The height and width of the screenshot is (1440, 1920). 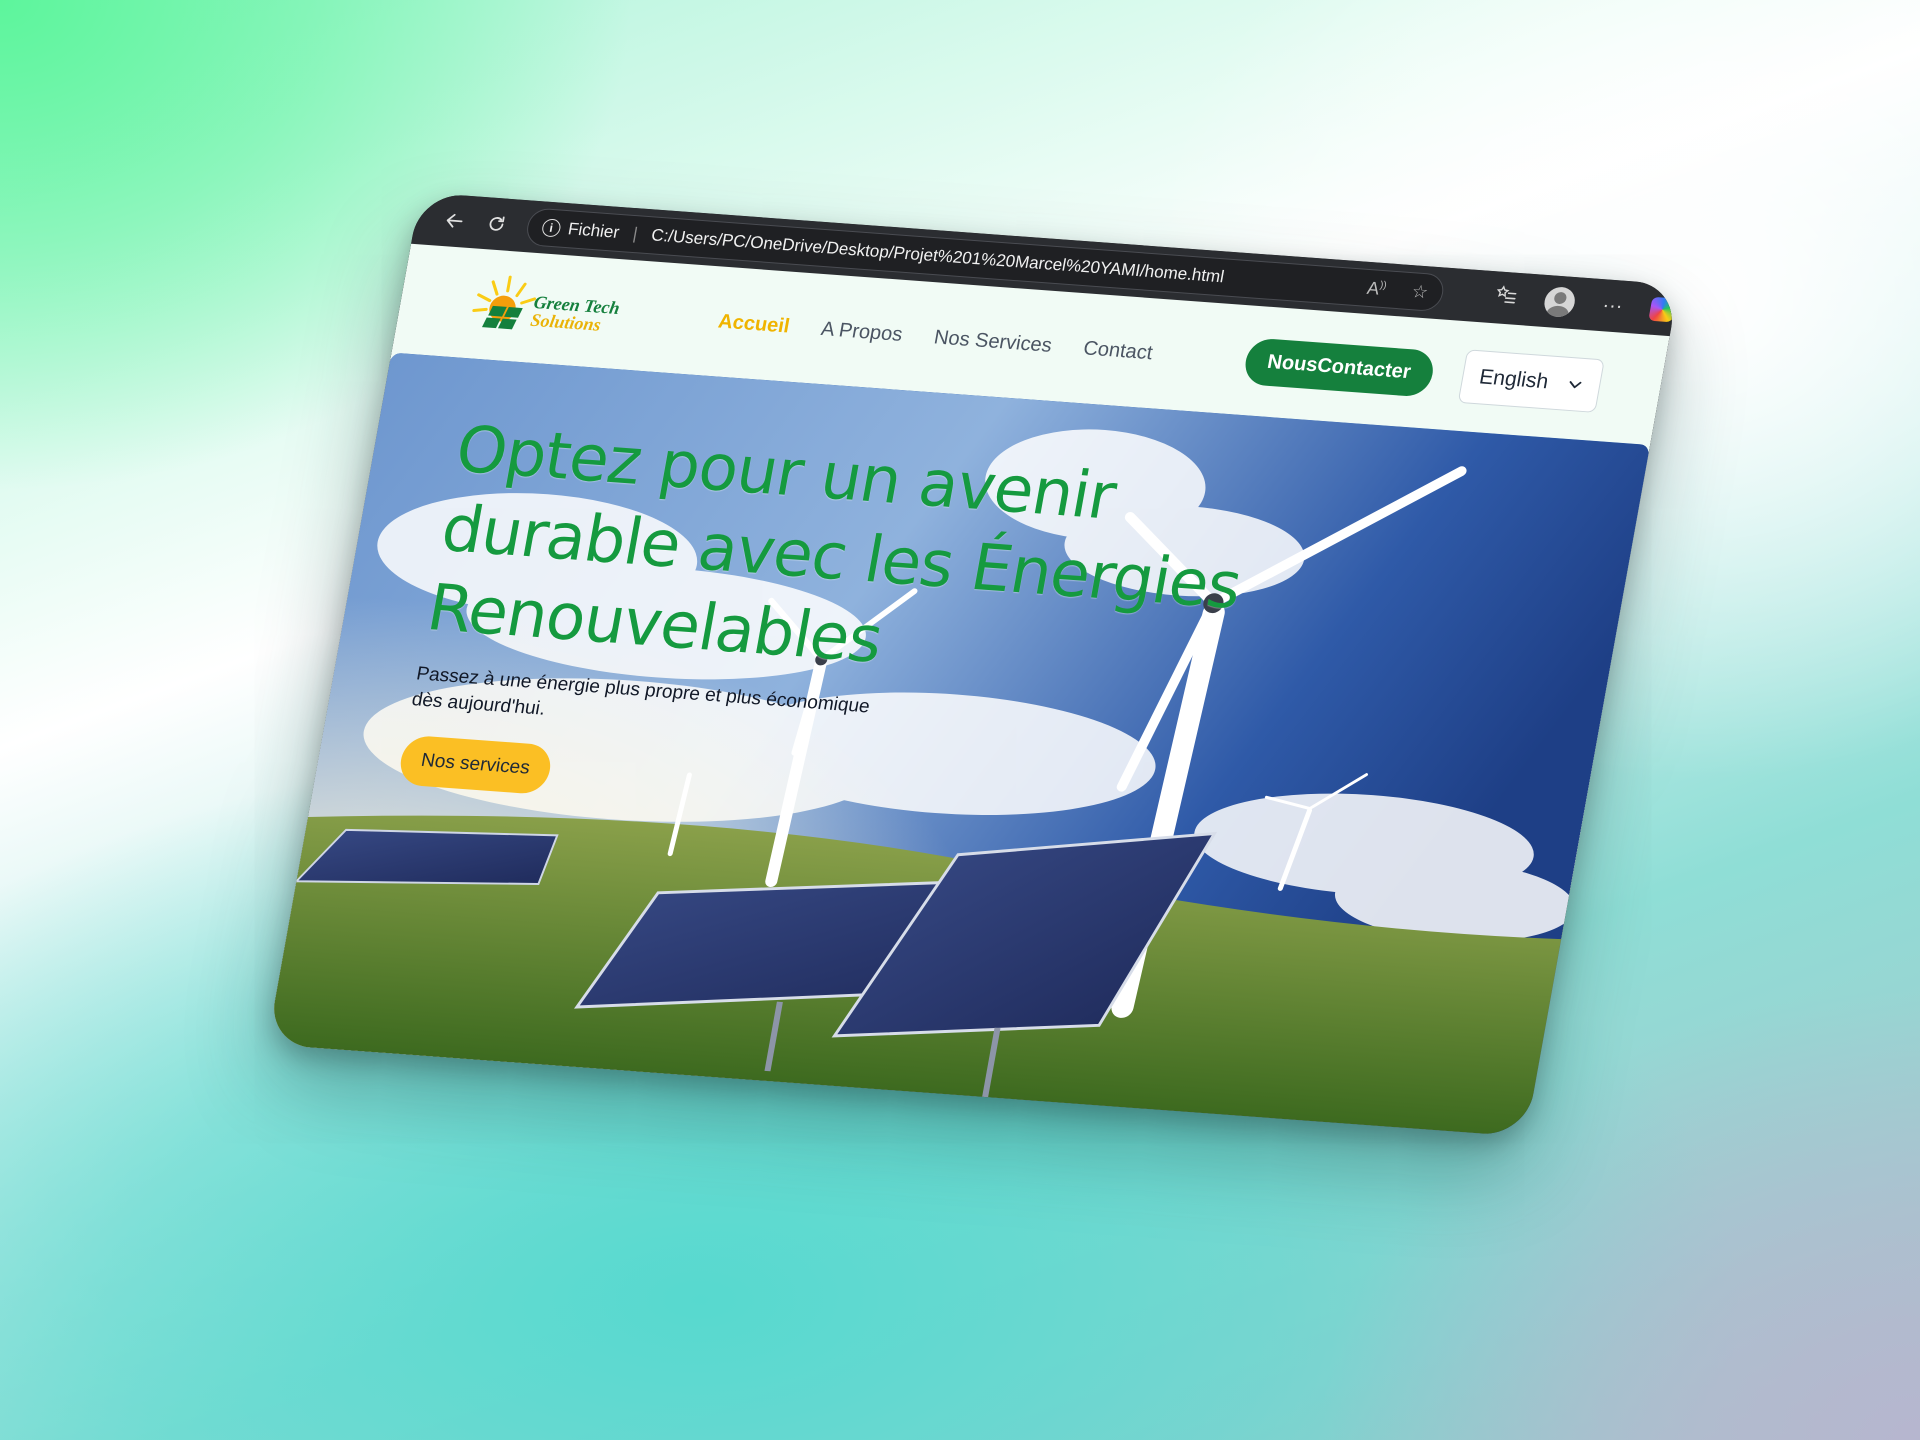 I want to click on back-button, so click(x=455, y=221).